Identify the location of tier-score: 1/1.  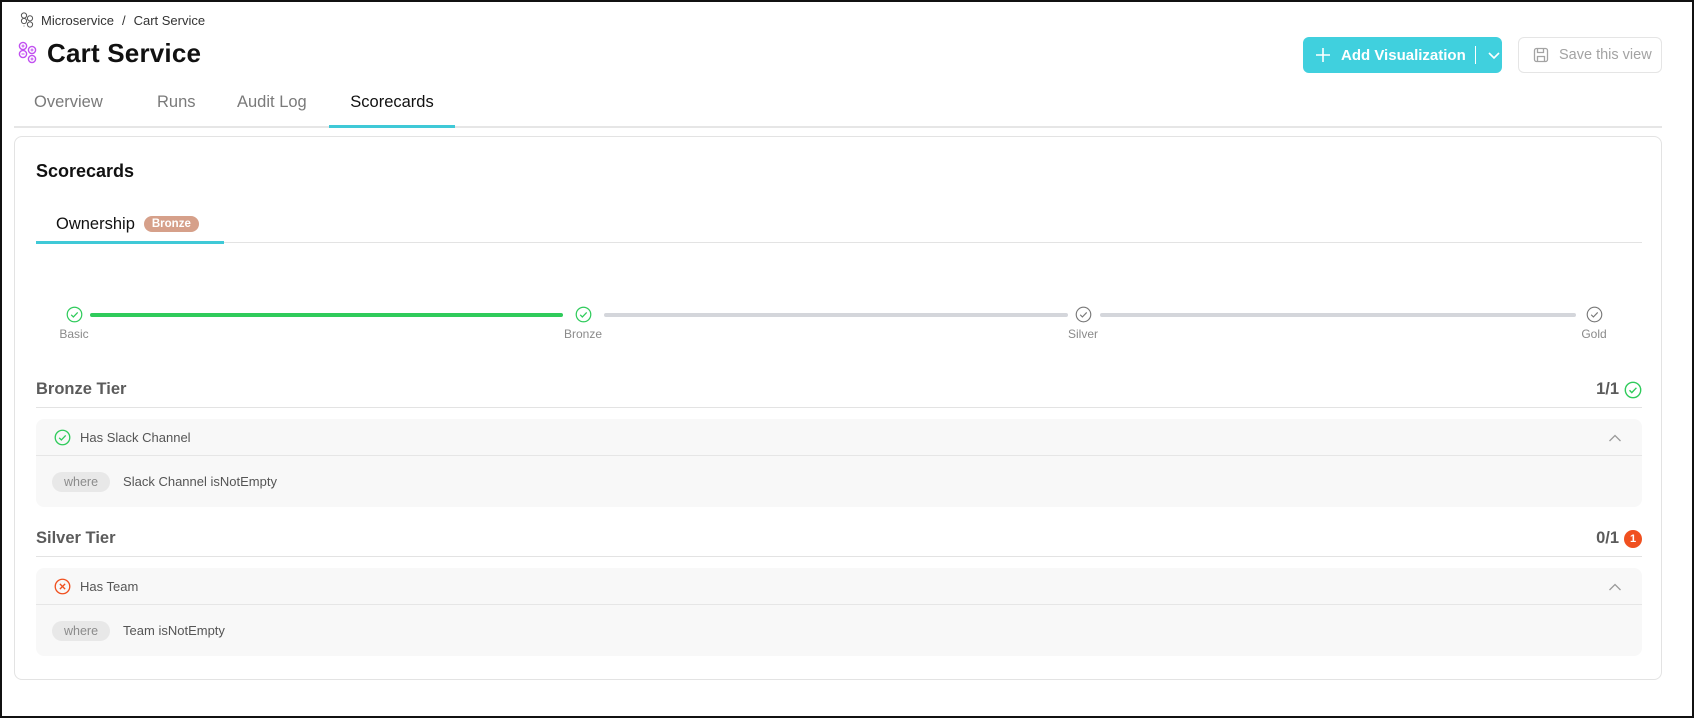
(1619, 389).